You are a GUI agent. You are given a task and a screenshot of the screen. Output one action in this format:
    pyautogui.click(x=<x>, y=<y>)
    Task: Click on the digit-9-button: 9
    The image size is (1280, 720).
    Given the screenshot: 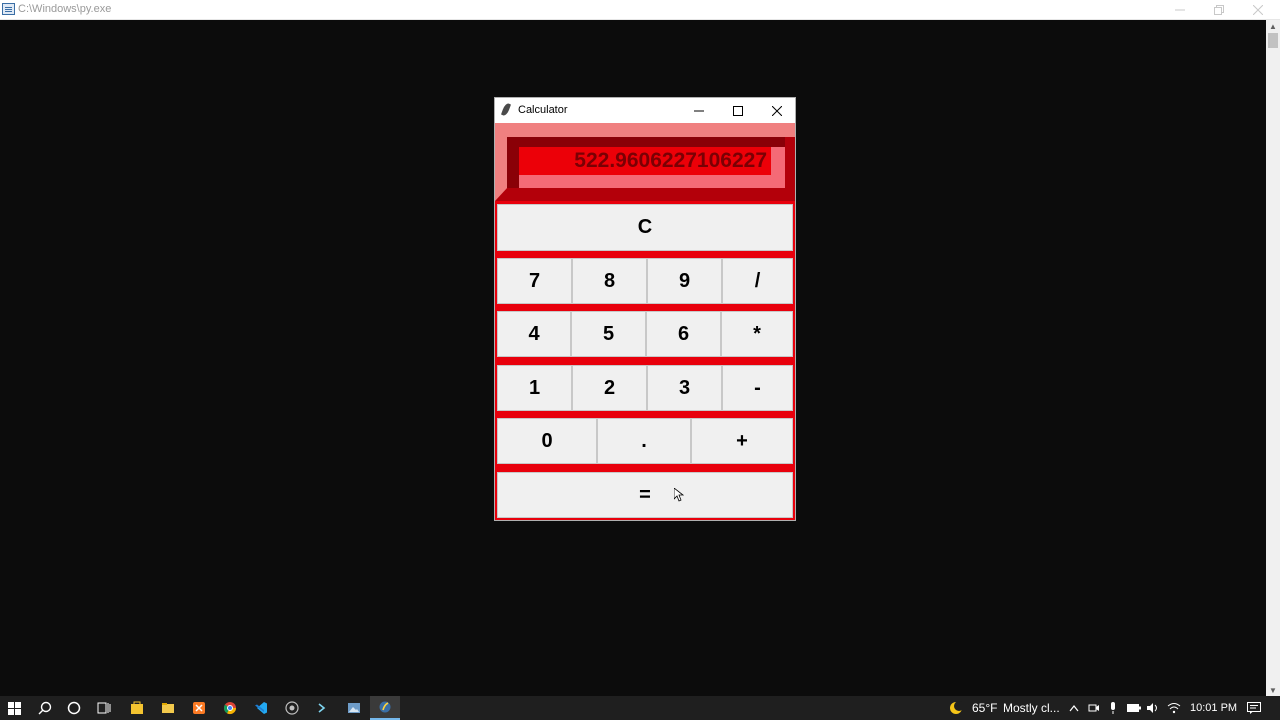 What is the action you would take?
    pyautogui.click(x=684, y=281)
    